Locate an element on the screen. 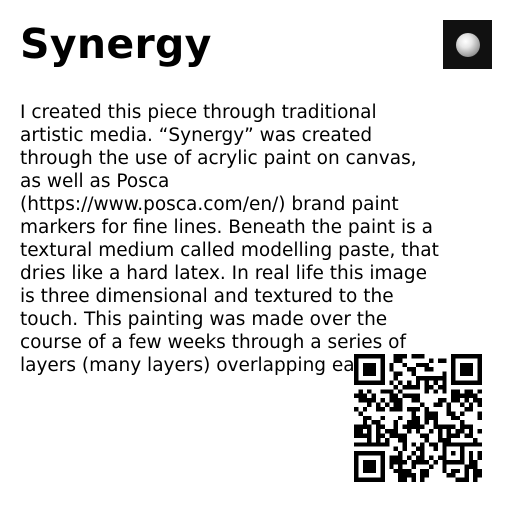 This screenshot has width=512, height=512. sphere-icon is located at coordinates (468, 45).